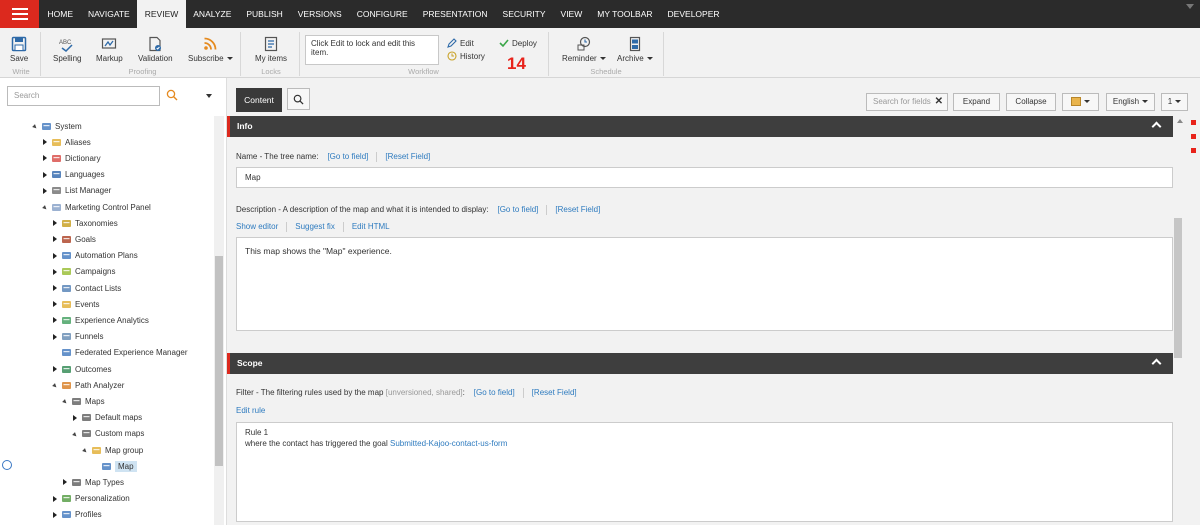 Image resolution: width=1200 pixels, height=525 pixels. I want to click on tree-node-map-group: Map group, so click(111, 450).